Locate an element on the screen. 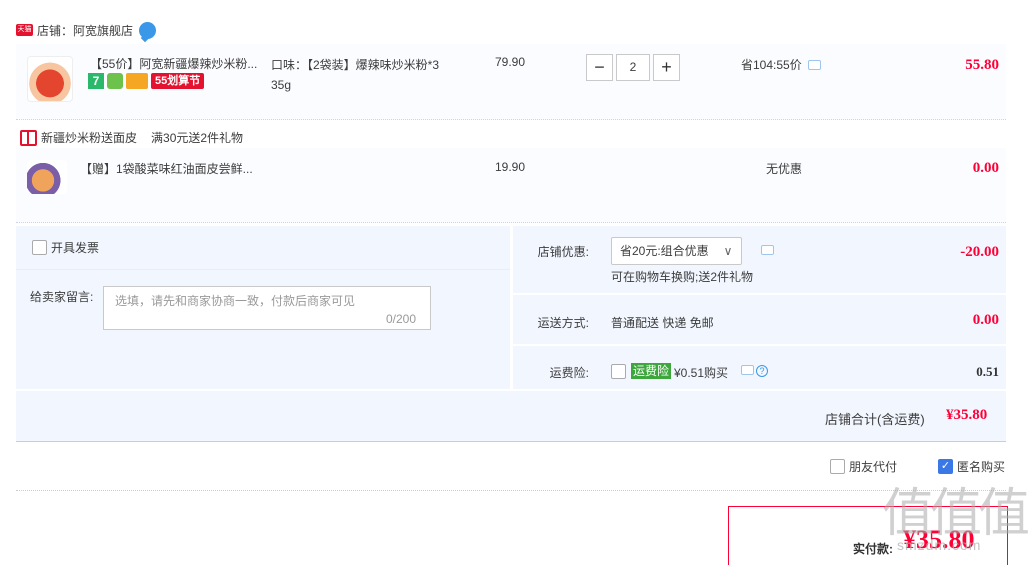 This screenshot has width=1032, height=565. product-thumbnail is located at coordinates (50, 79).